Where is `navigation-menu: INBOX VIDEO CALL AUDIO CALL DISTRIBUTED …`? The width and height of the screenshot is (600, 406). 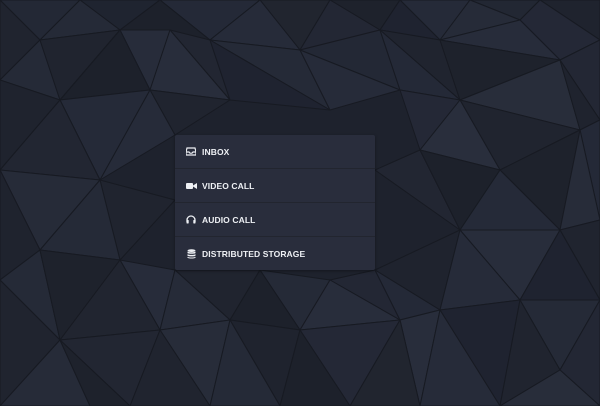
navigation-menu: INBOX VIDEO CALL AUDIO CALL DISTRIBUTED … is located at coordinates (275, 202).